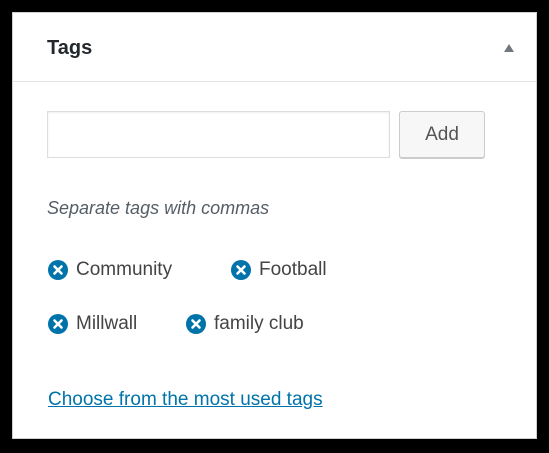 This screenshot has width=549, height=453. I want to click on tag-item: Millwall, so click(92, 324).